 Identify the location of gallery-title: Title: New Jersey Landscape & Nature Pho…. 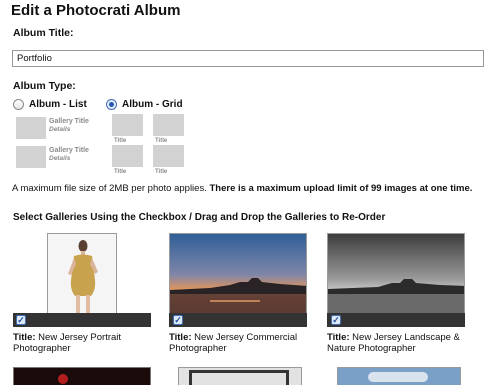
(393, 343).